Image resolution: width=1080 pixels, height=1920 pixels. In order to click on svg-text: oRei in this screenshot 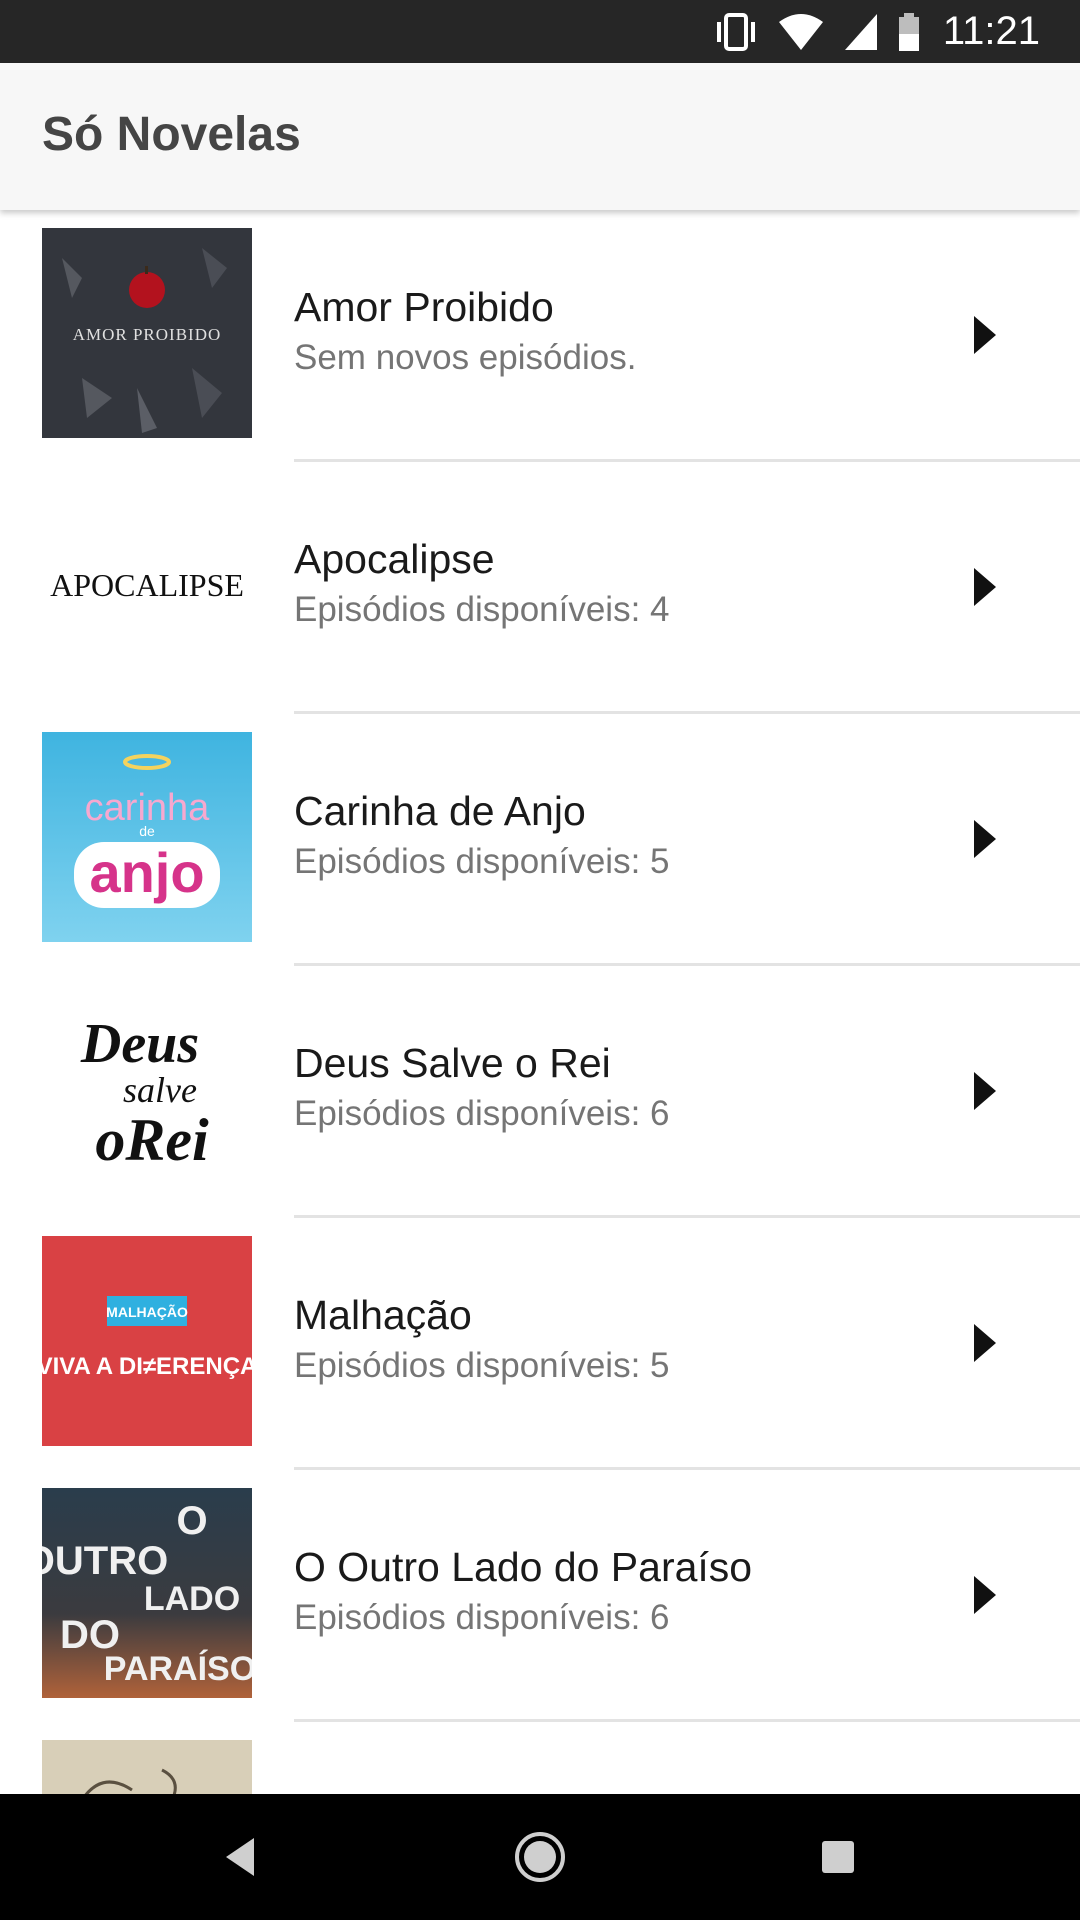, I will do `click(152, 1140)`.